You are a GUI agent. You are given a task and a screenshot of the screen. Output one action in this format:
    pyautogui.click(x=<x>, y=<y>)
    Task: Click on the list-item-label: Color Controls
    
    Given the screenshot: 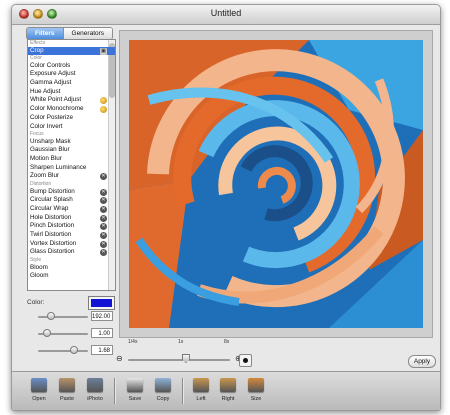 What is the action you would take?
    pyautogui.click(x=50, y=65)
    